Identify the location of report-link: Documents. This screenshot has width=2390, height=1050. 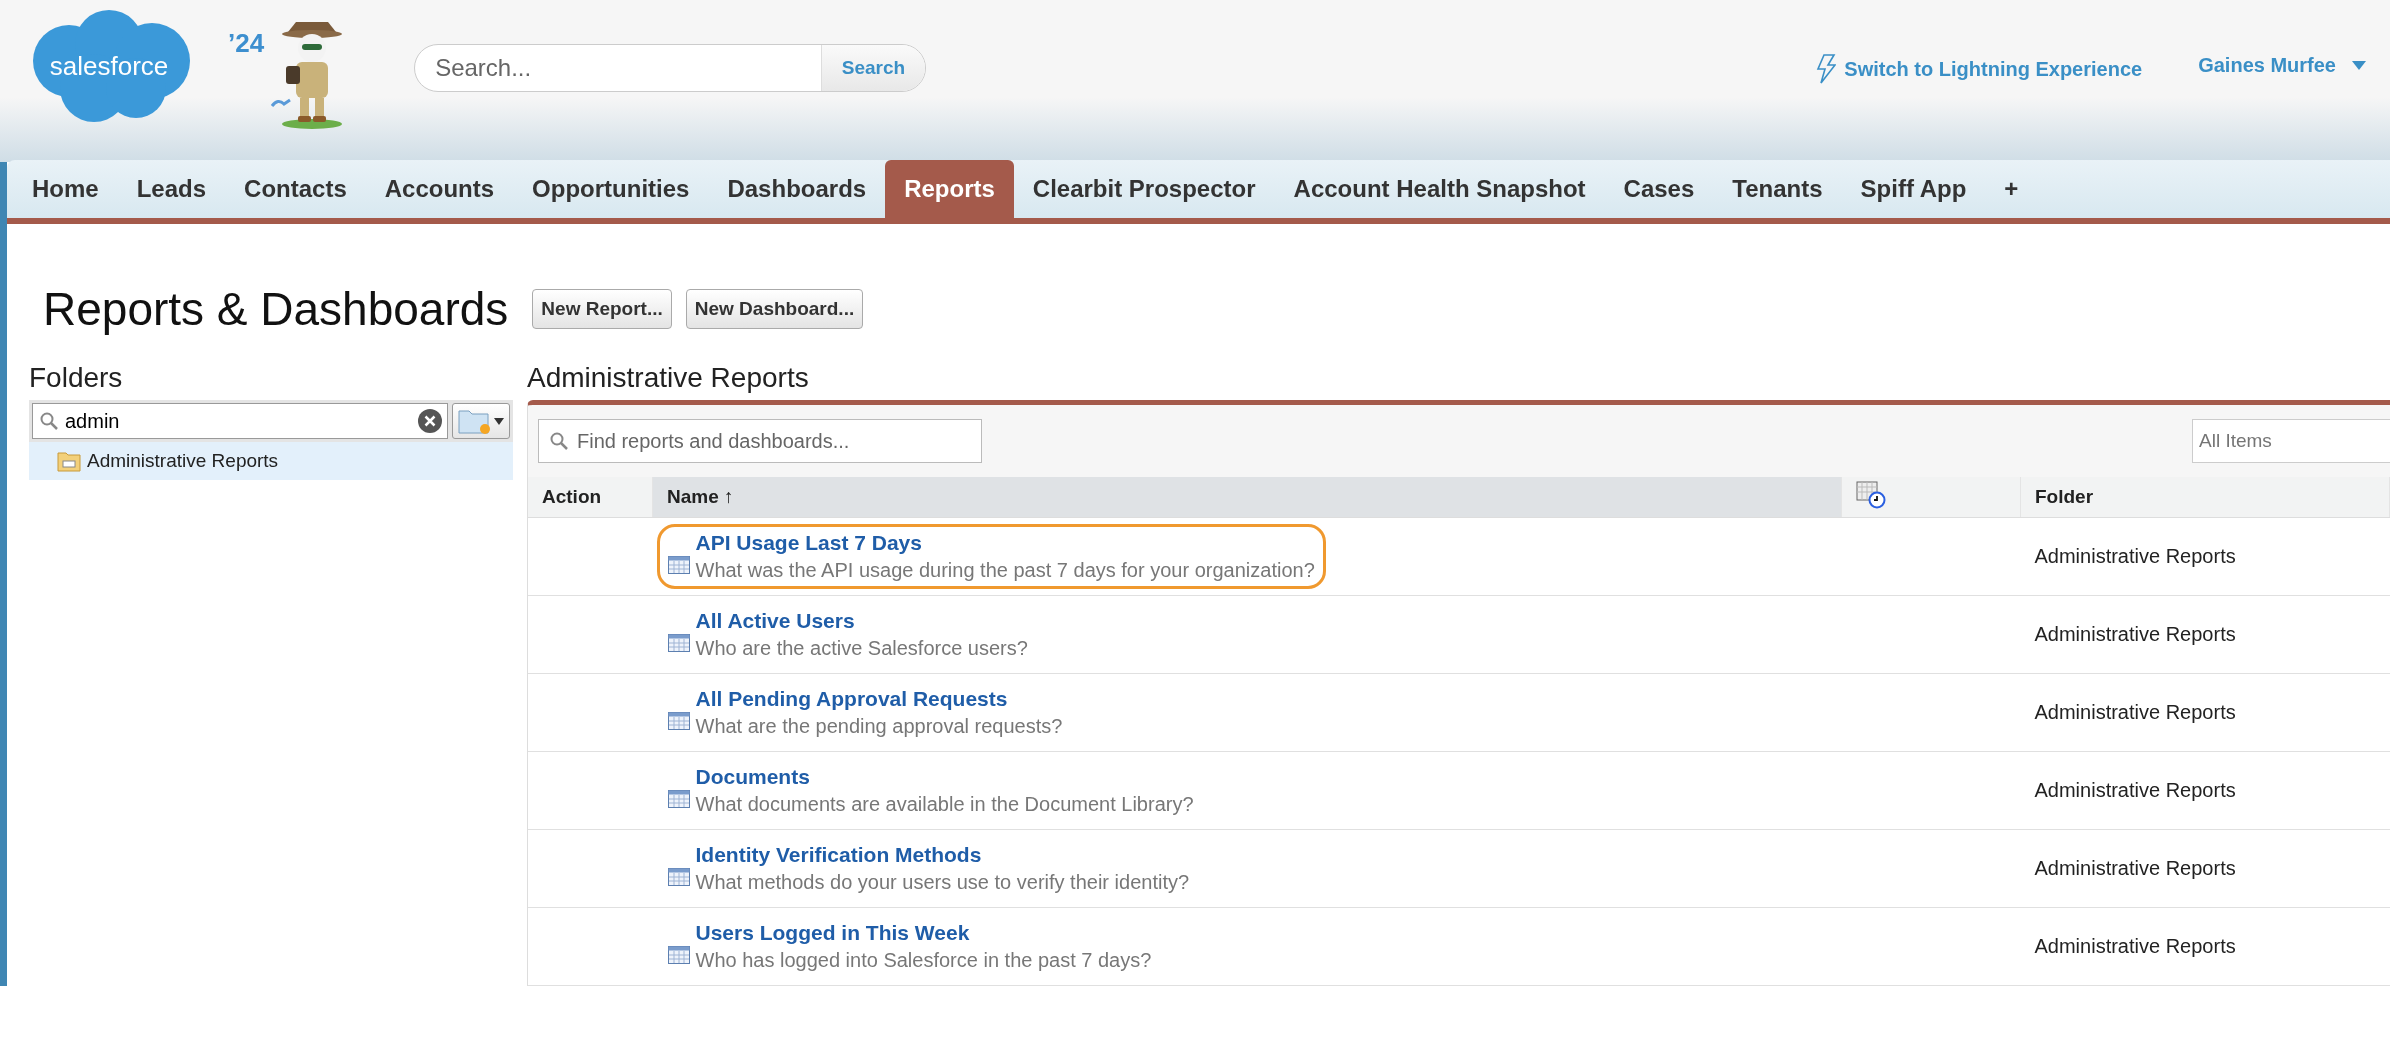
(944, 777).